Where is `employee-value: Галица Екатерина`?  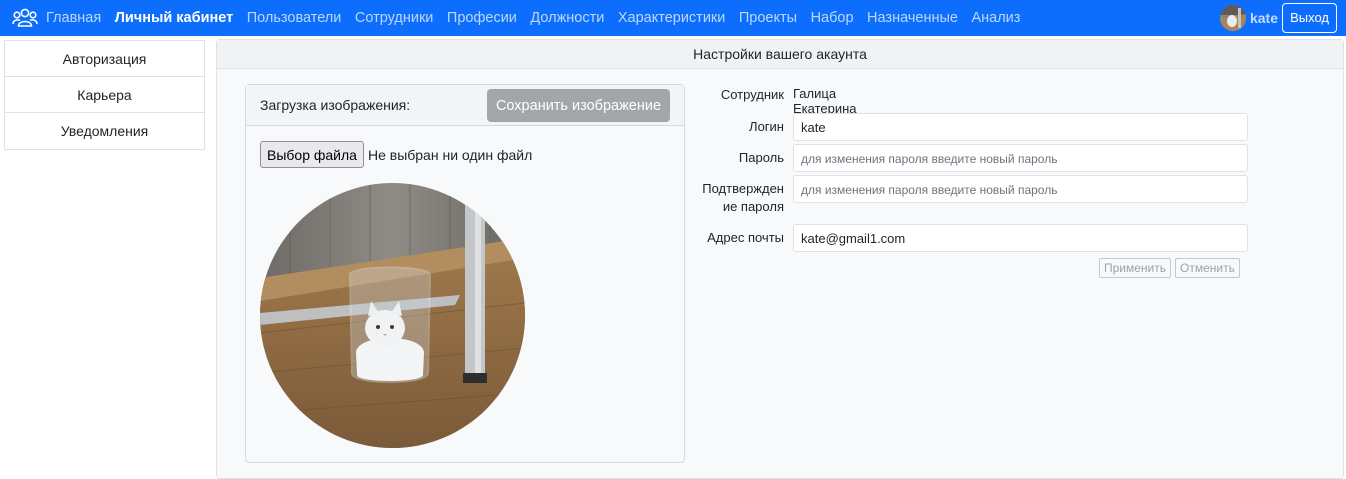 employee-value: Галица Екатерина is located at coordinates (825, 101).